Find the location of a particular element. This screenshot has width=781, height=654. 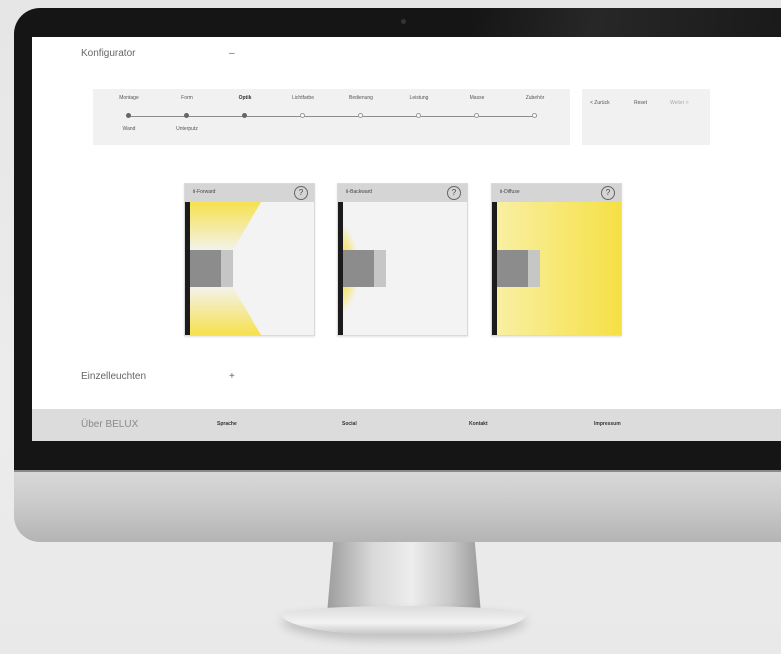

step-label: Leistung is located at coordinates (419, 98).